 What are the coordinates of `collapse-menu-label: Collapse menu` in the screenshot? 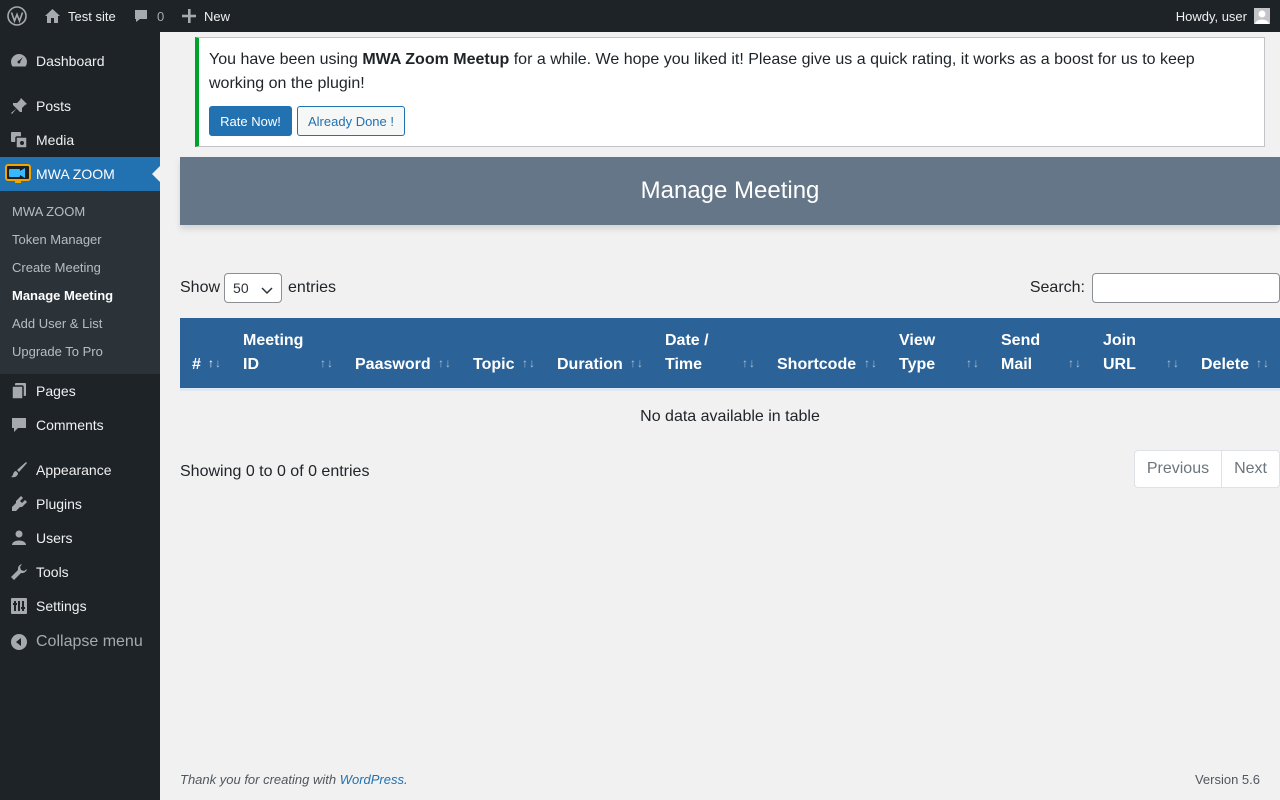 It's located at (89, 641).